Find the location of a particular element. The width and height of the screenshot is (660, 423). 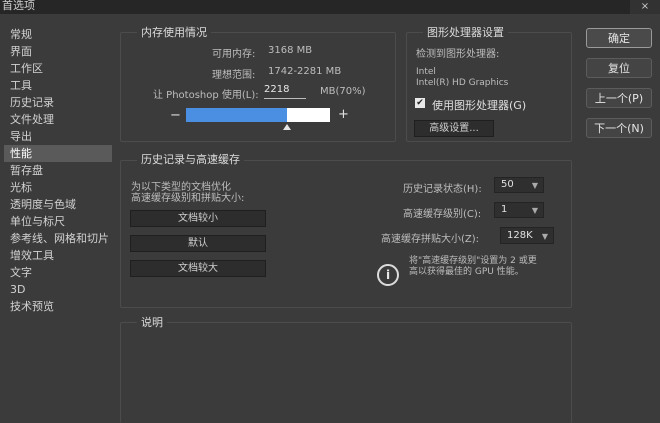

sidebar-item: 暂存盘 is located at coordinates (58, 170).